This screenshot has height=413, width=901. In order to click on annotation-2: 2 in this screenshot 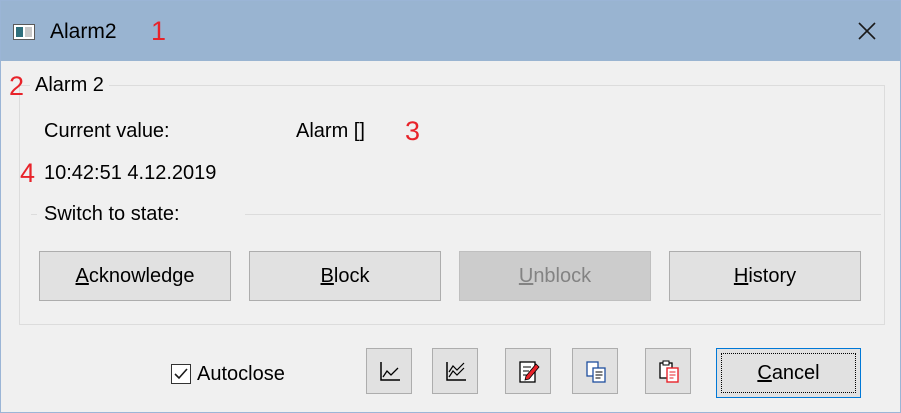, I will do `click(17, 86)`.